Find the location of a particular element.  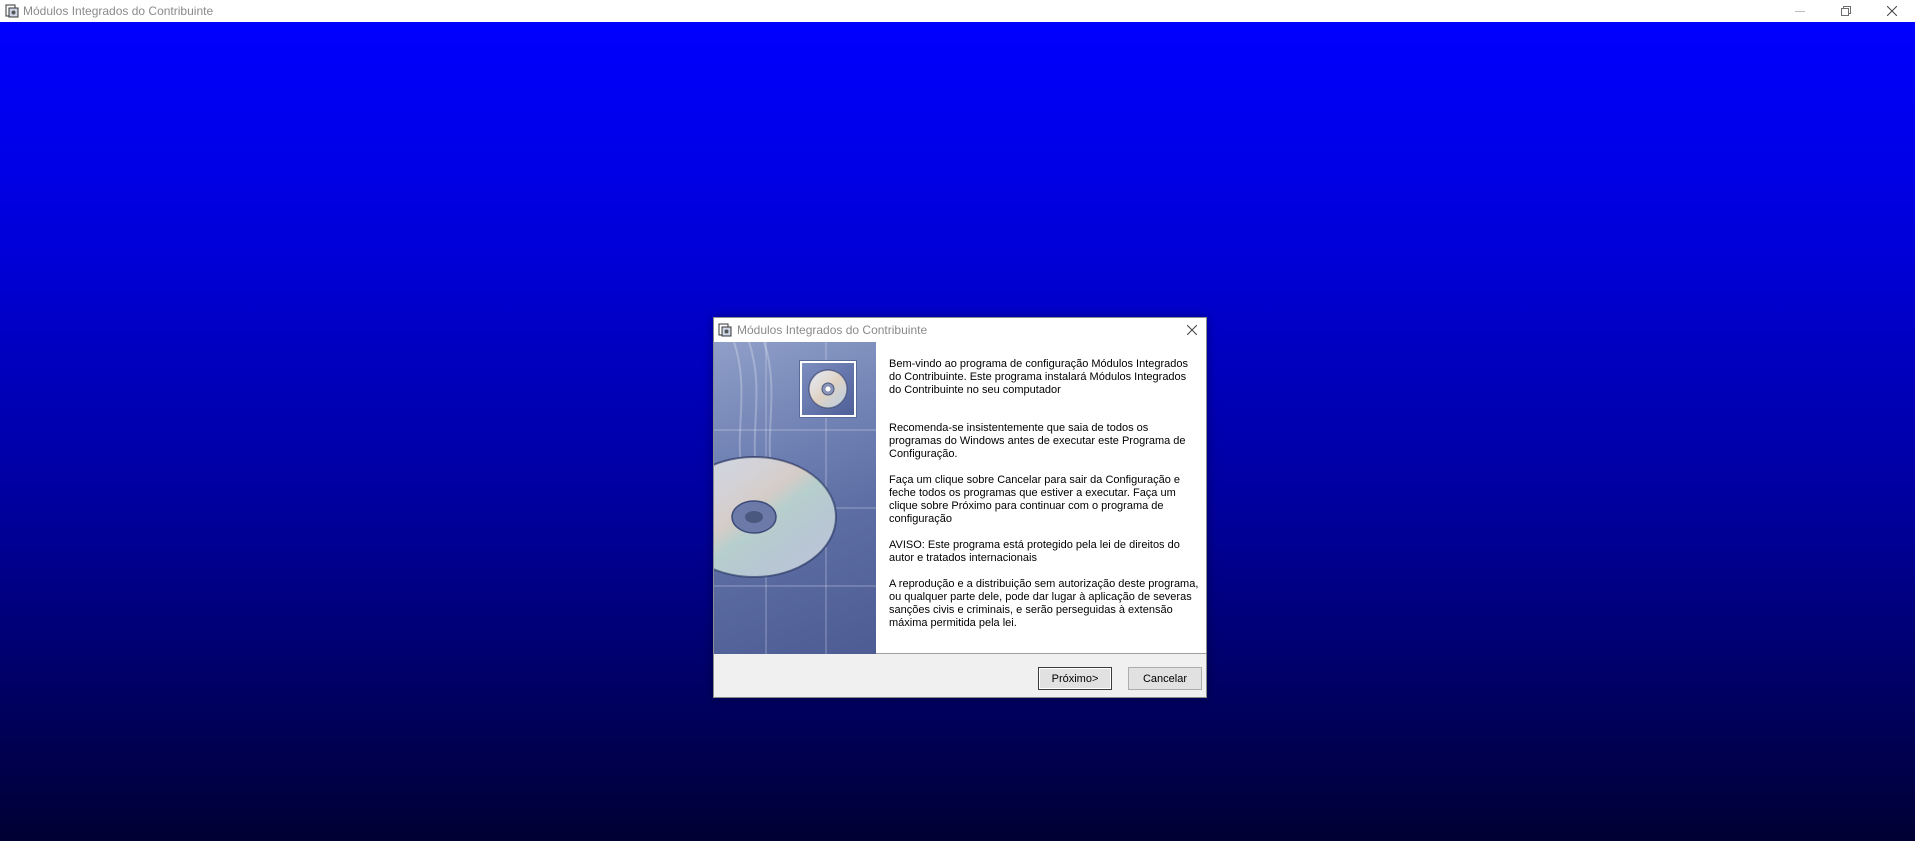

dialog-title: Módulos Integrados do Contribuinte is located at coordinates (832, 330).